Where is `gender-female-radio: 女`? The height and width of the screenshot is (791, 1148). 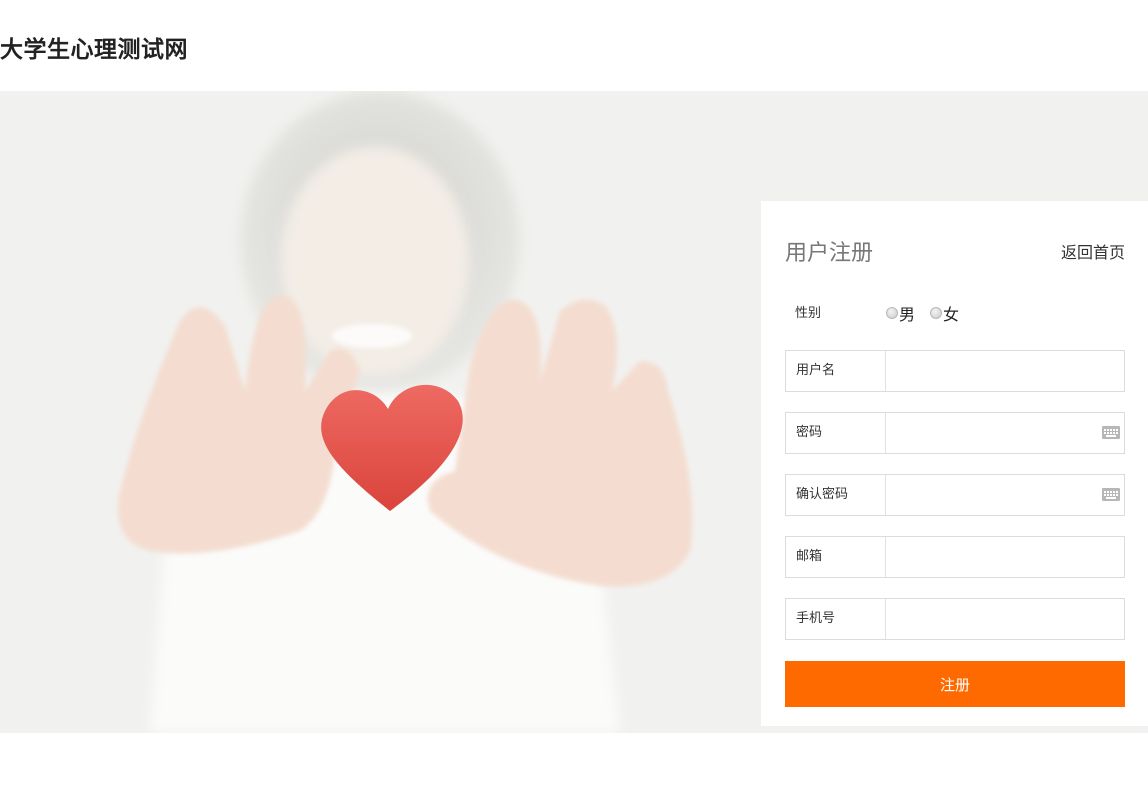 gender-female-radio: 女 is located at coordinates (944, 313).